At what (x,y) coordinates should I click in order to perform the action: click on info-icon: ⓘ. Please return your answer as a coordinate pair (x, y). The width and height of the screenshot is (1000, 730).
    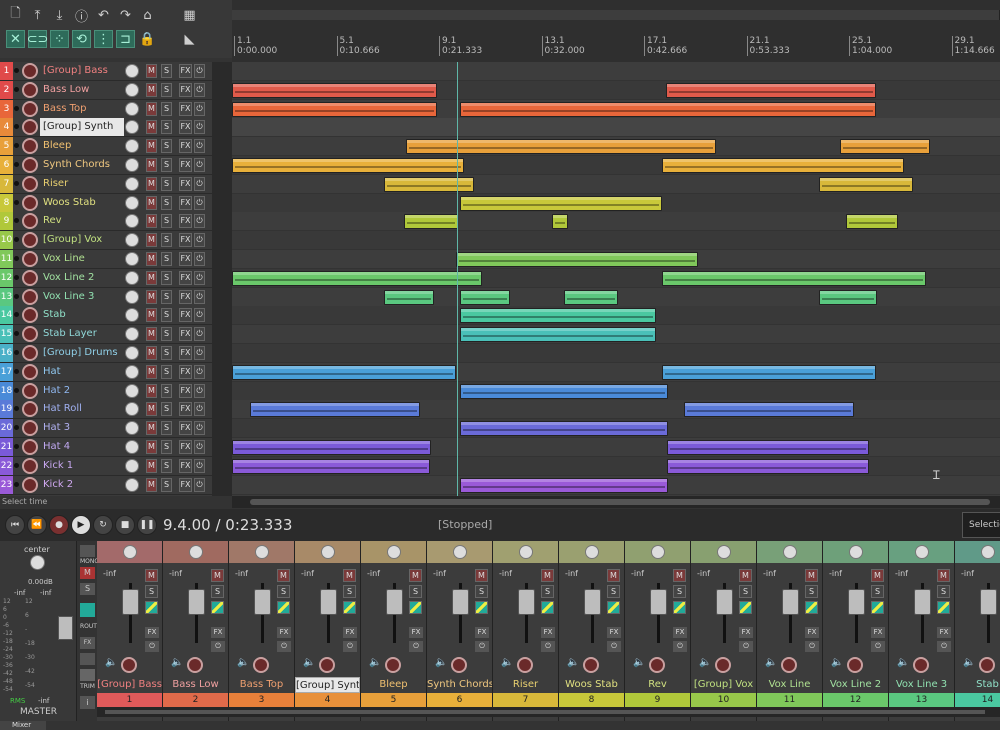
    Looking at the image, I should click on (81, 15).